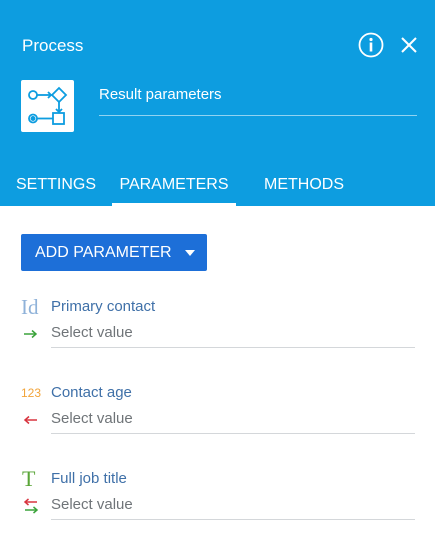  I want to click on number-type-icon: 123, so click(33, 393).